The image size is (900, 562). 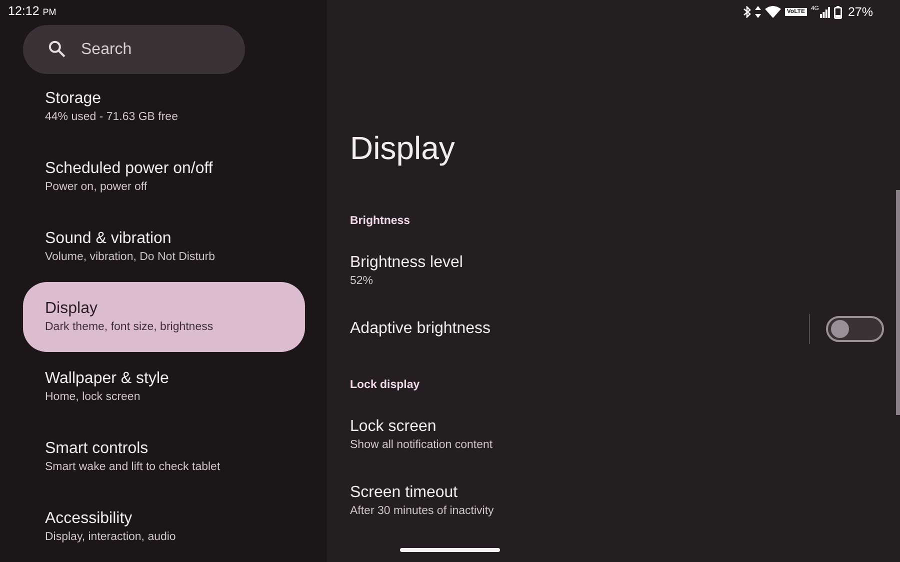 I want to click on item-title: Wallpaper & style, so click(x=107, y=379).